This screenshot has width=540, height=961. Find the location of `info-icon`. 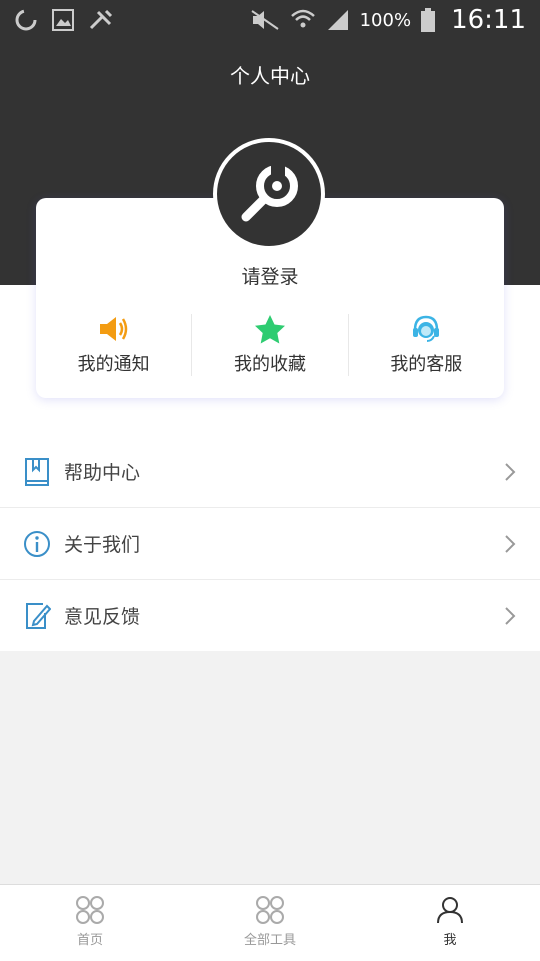

info-icon is located at coordinates (37, 543).